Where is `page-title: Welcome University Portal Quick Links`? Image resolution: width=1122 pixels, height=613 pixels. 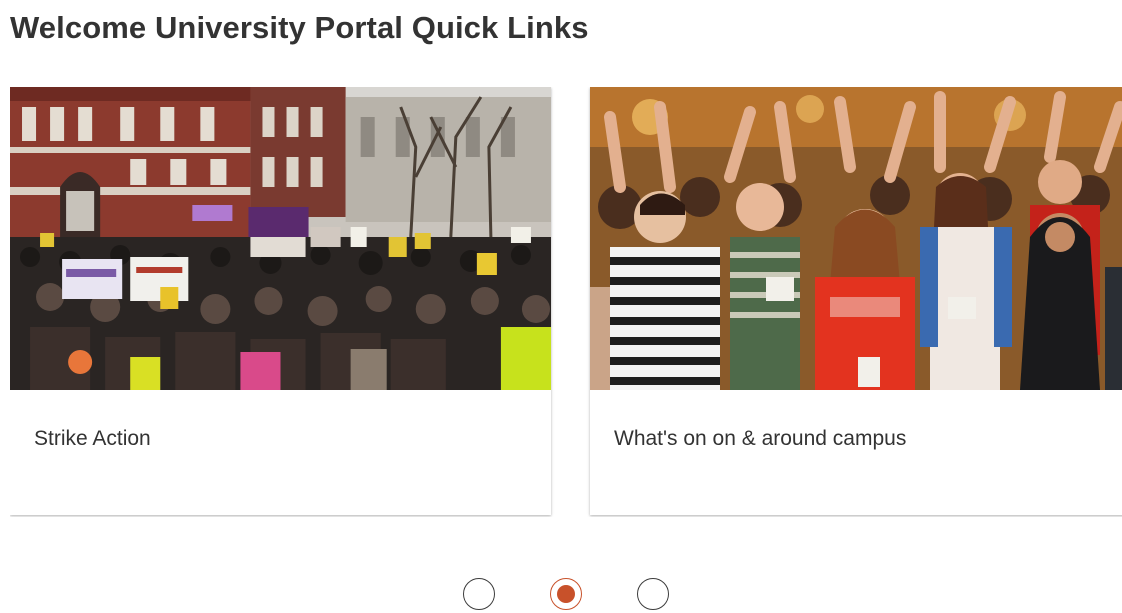
page-title: Welcome University Portal Quick Links is located at coordinates (299, 27).